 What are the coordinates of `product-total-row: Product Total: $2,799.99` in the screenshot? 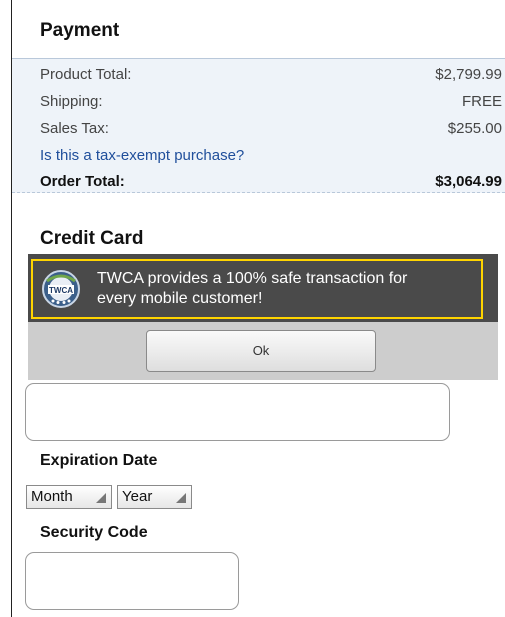 It's located at (271, 77).